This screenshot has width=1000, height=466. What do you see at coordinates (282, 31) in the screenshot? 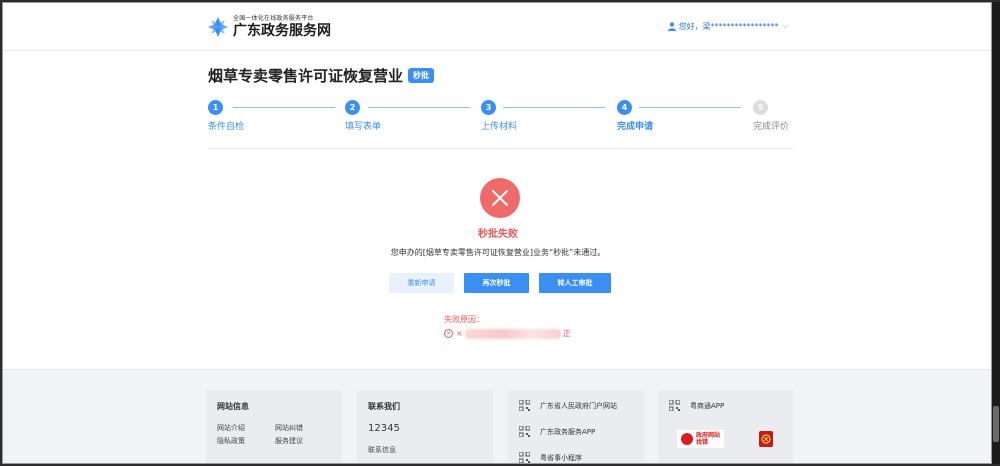
I see `platform-name: 广东政务服务网` at bounding box center [282, 31].